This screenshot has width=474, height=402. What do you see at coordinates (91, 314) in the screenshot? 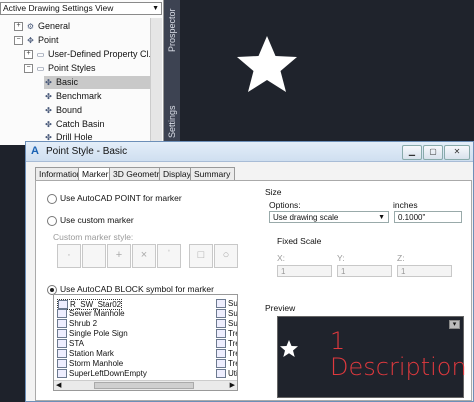
I see `list-item: Sewer Manhole` at bounding box center [91, 314].